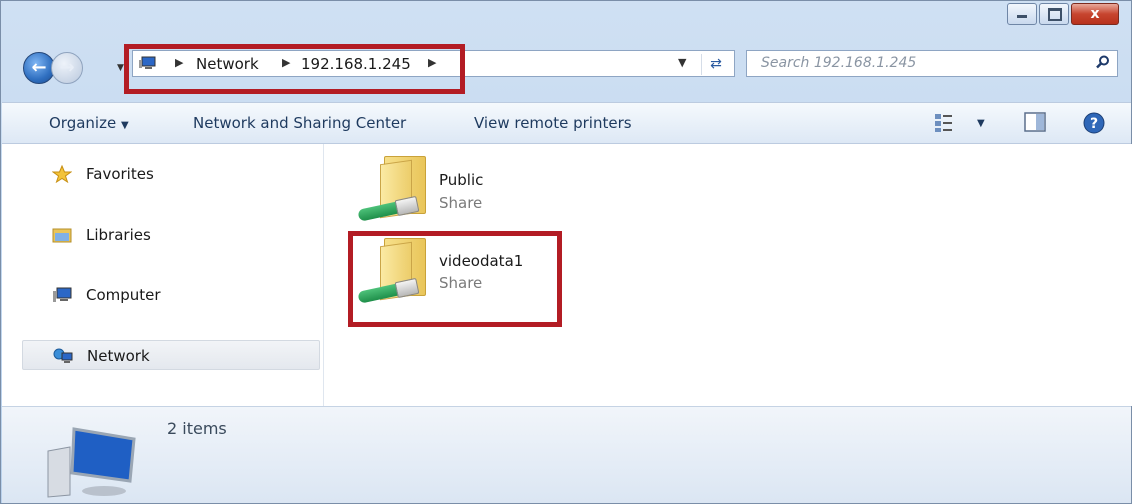 Image resolution: width=1132 pixels, height=504 pixels. I want to click on minimize-icon, so click(1022, 16).